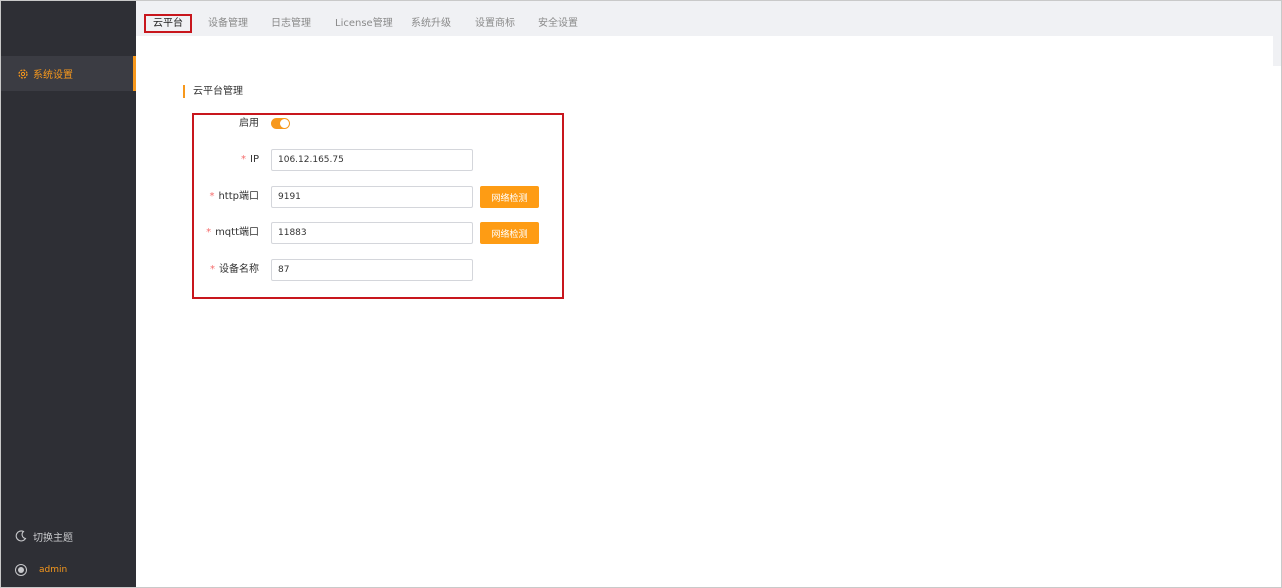  I want to click on content-scrollbar, so click(1277, 51).